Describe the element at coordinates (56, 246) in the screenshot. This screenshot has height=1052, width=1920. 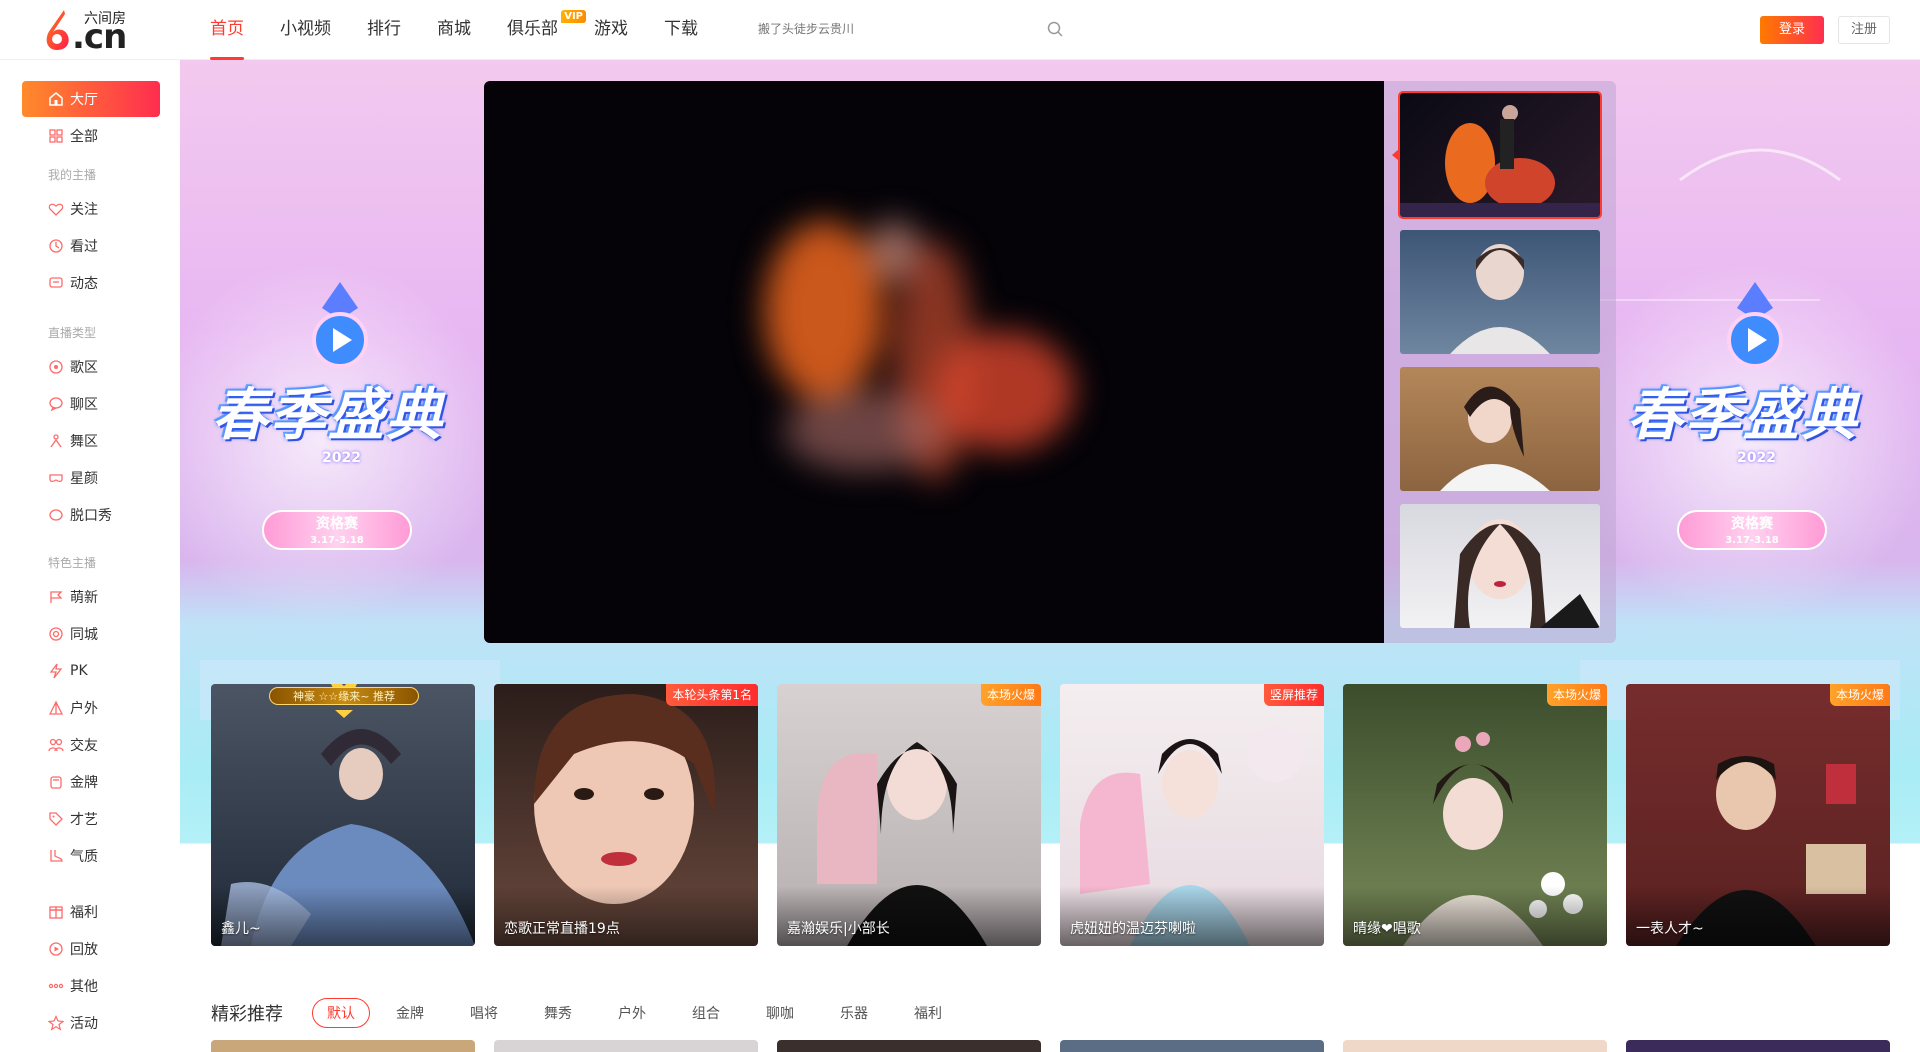
I see `clock-icon` at that location.